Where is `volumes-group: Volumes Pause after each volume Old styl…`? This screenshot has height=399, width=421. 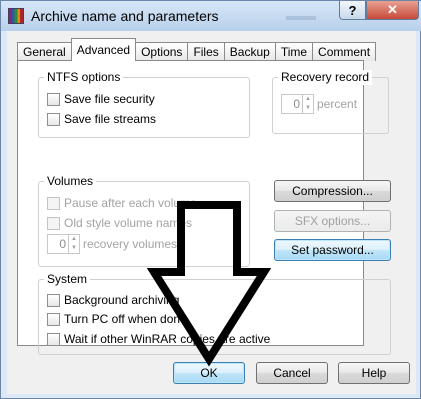
volumes-group: Volumes Pause after each volume Old styl… is located at coordinates (144, 220).